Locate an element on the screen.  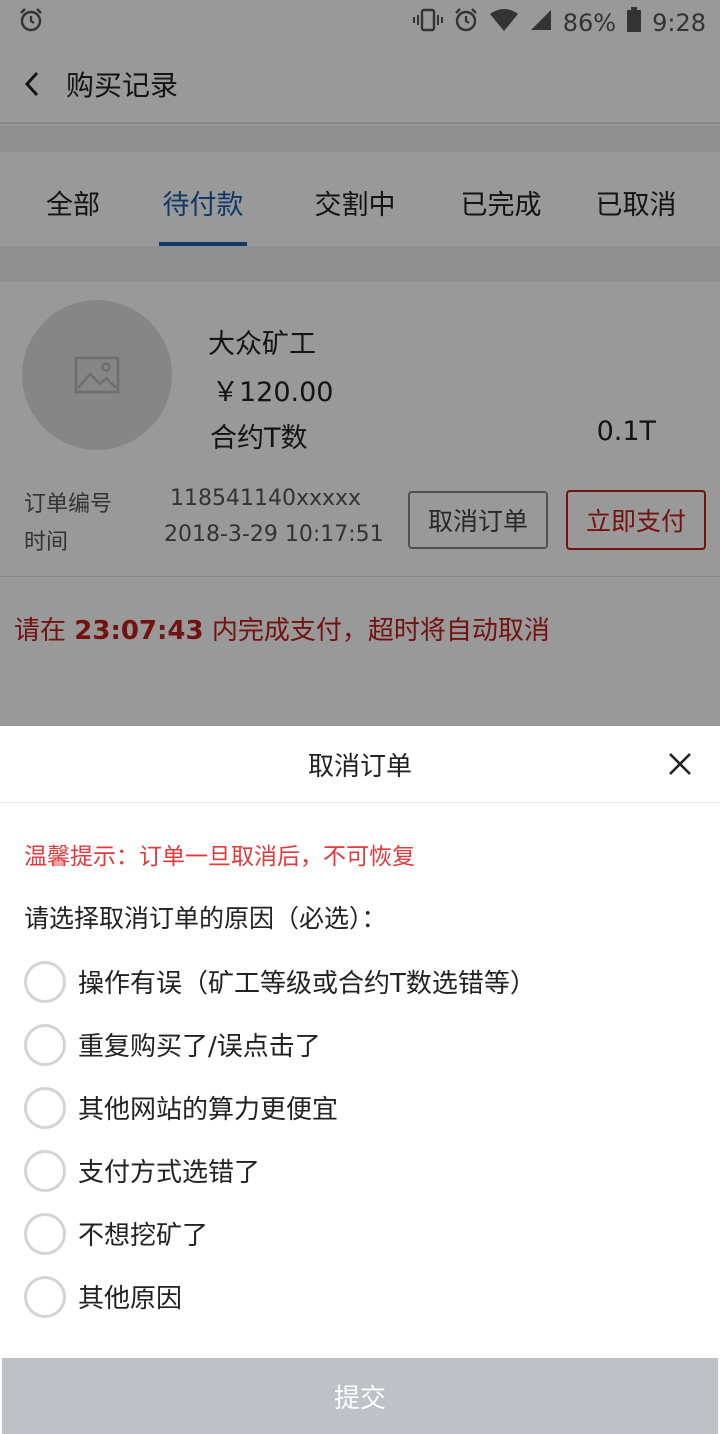
reason-option-other: 其他原因 is located at coordinates (360, 1296).